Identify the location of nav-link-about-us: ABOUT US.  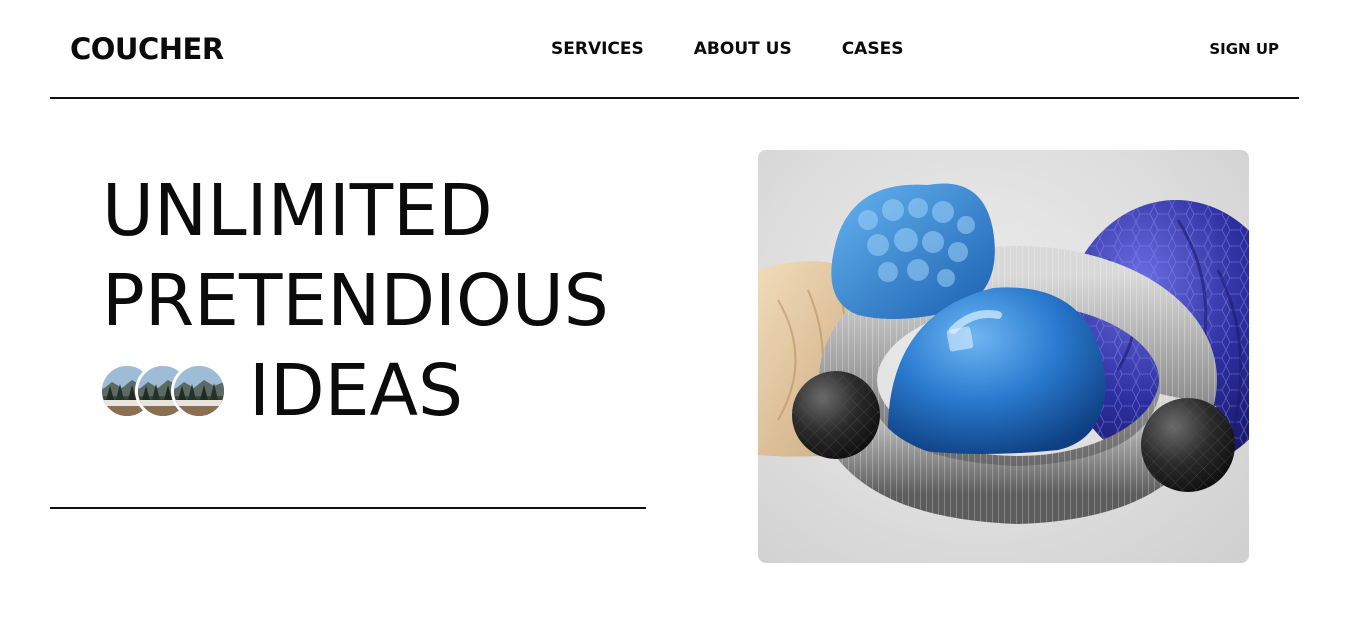
(743, 49).